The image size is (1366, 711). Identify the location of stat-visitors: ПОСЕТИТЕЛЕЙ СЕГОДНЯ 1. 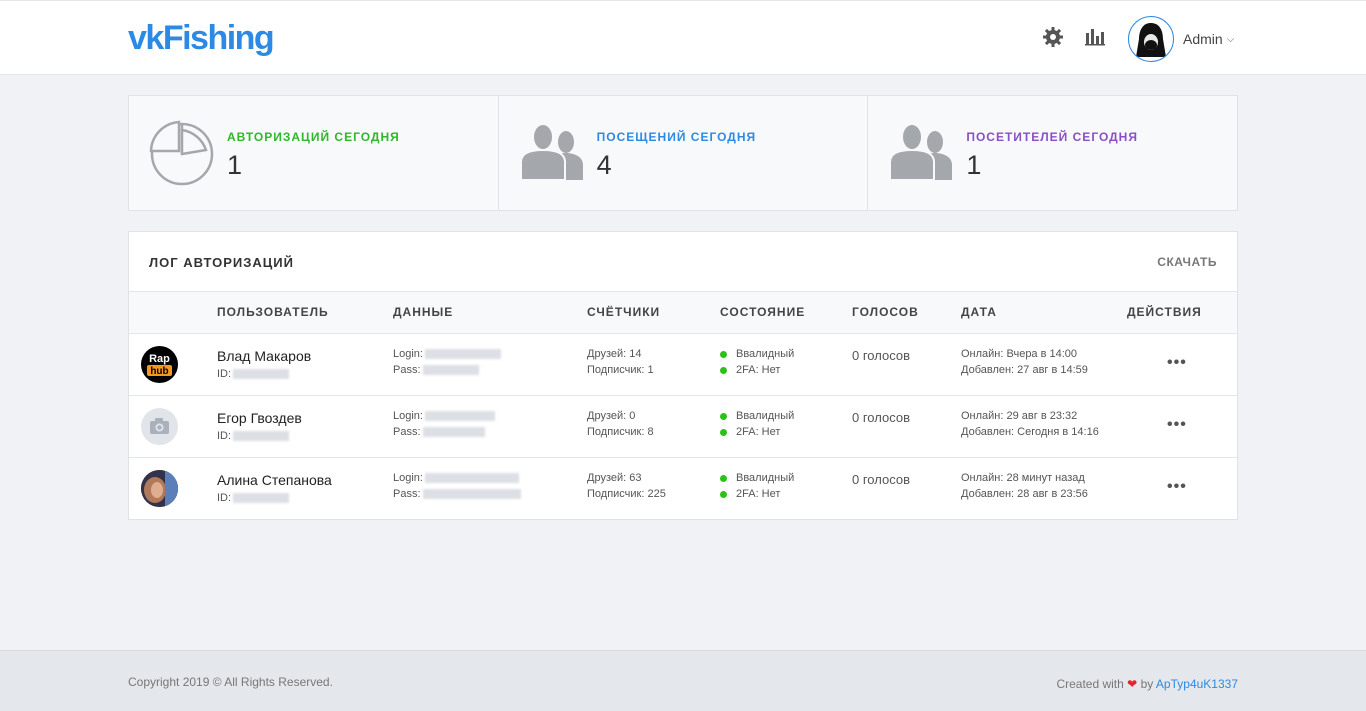
(1052, 153).